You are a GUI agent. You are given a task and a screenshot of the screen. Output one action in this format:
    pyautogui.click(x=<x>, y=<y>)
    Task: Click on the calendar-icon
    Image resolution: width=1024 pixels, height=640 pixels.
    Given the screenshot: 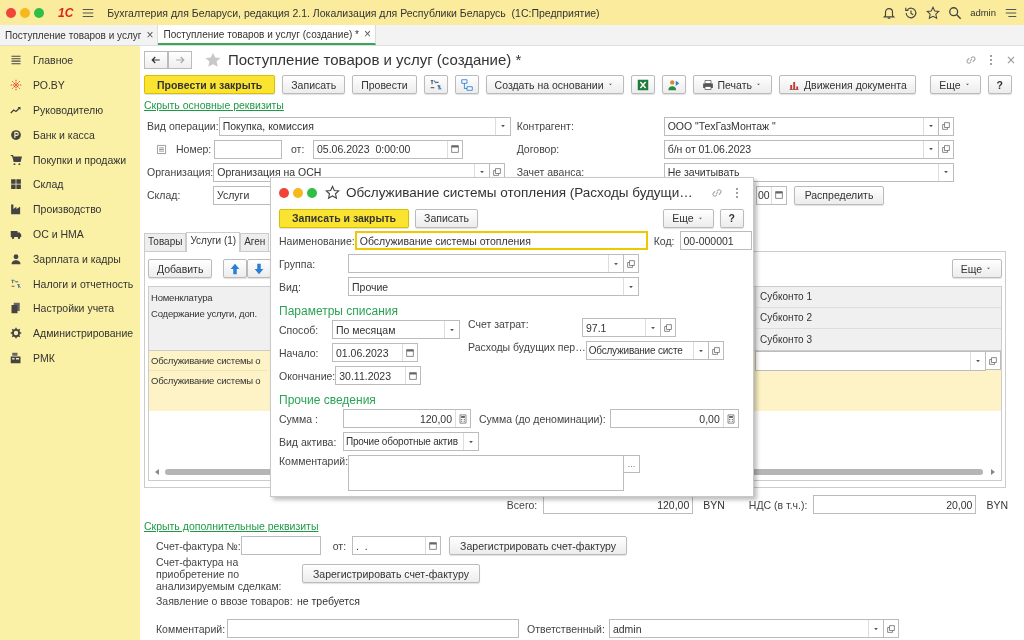 What is the action you would take?
    pyautogui.click(x=455, y=149)
    